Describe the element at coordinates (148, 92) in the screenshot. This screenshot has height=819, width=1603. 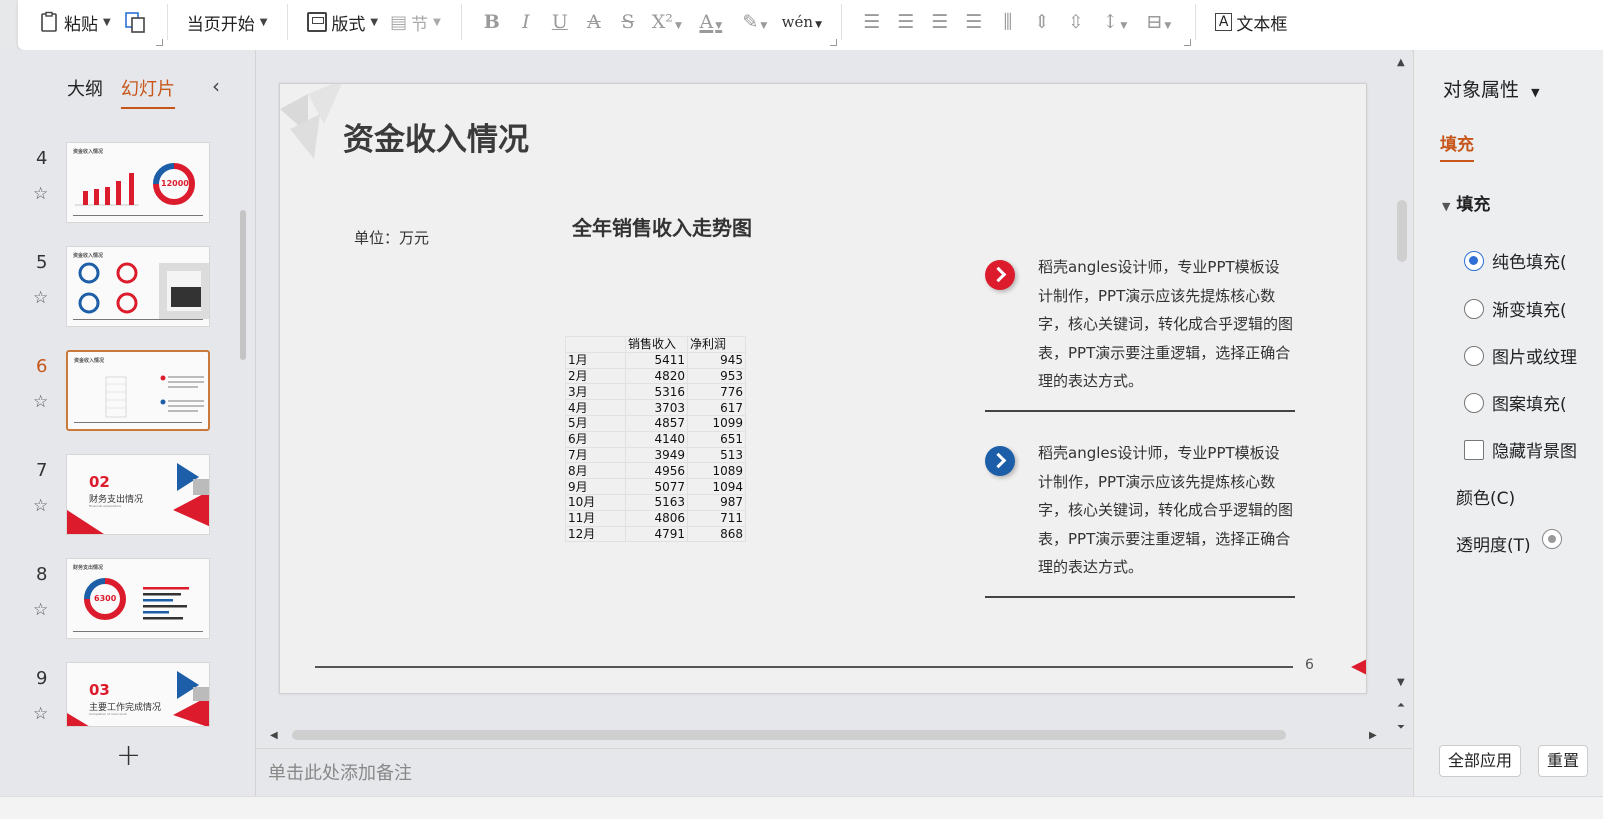
I see `tab-slides: 幻灯片` at that location.